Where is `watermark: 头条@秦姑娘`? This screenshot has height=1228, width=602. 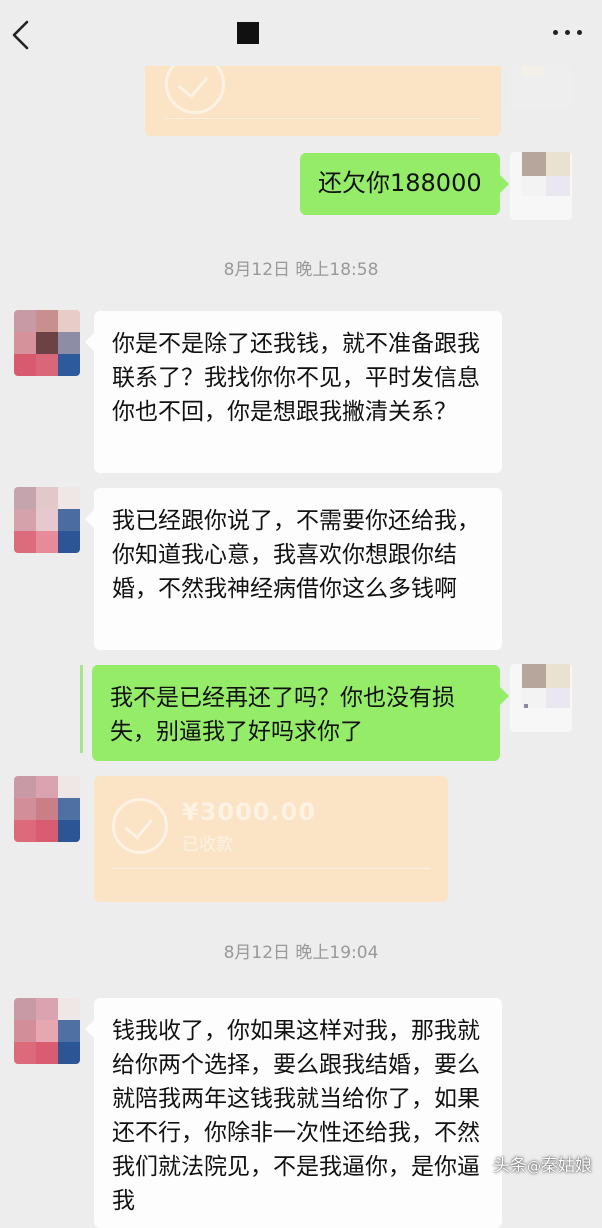
watermark: 头条@秦姑娘 is located at coordinates (542, 1166).